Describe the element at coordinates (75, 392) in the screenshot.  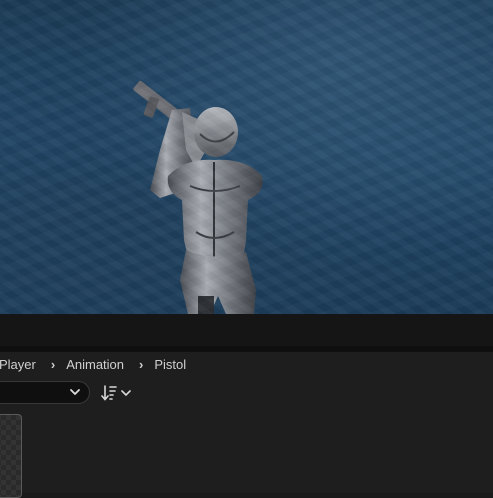
I see `chevron-down-icon` at that location.